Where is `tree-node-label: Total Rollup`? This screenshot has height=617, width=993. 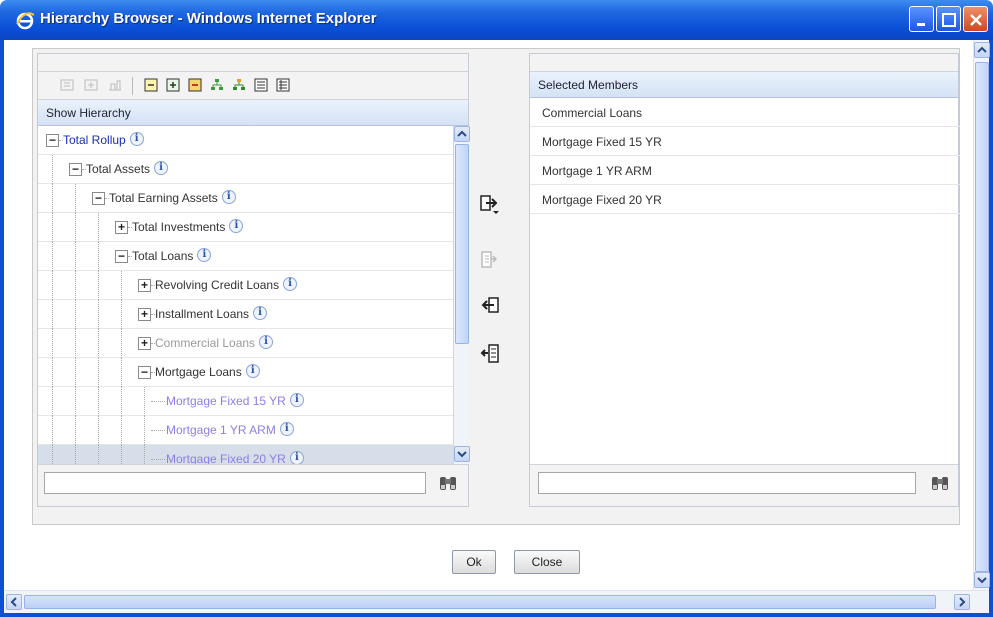 tree-node-label: Total Rollup is located at coordinates (94, 140).